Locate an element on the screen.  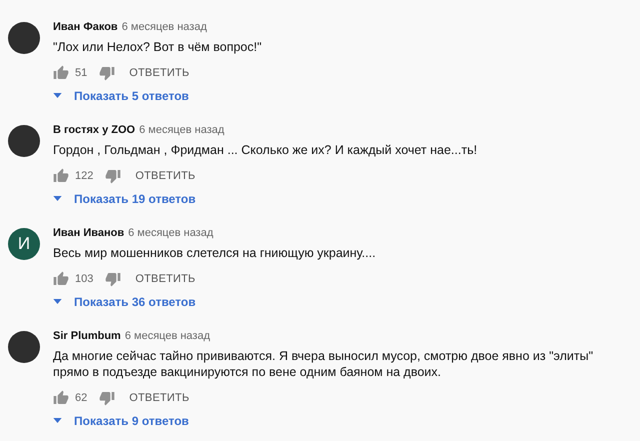
avatar-letter: И is located at coordinates (24, 244).